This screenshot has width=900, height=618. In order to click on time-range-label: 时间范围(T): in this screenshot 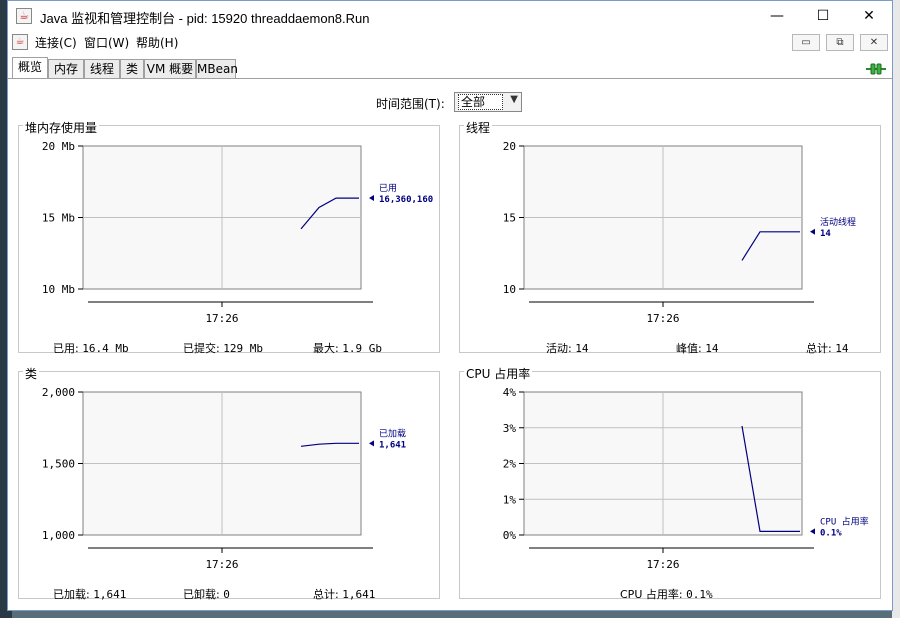, I will do `click(410, 104)`.